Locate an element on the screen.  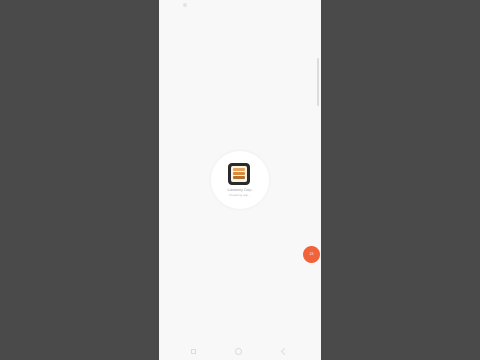
system-navigation-bar is located at coordinates (240, 351).